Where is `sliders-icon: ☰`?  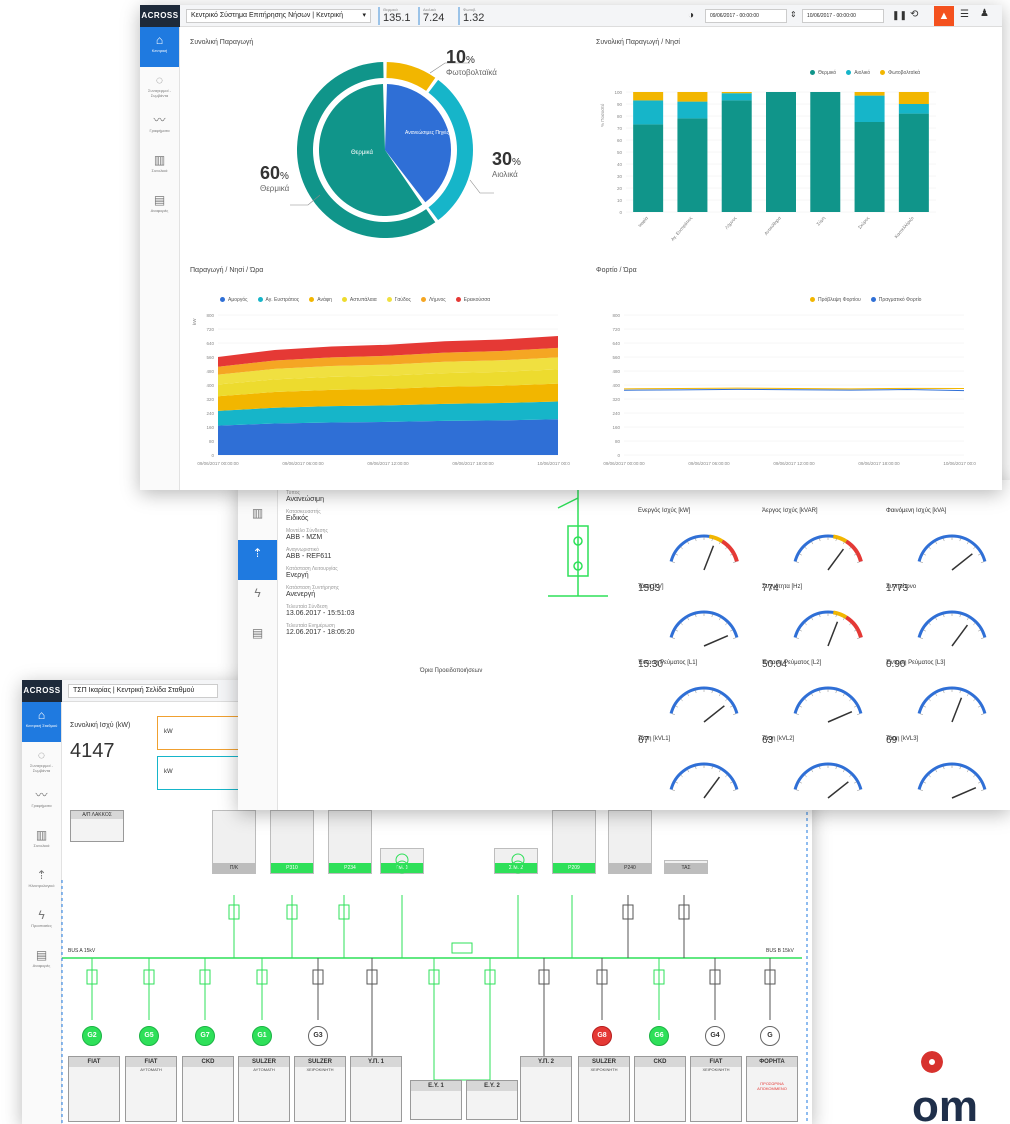
sliders-icon: ☰ is located at coordinates (964, 14).